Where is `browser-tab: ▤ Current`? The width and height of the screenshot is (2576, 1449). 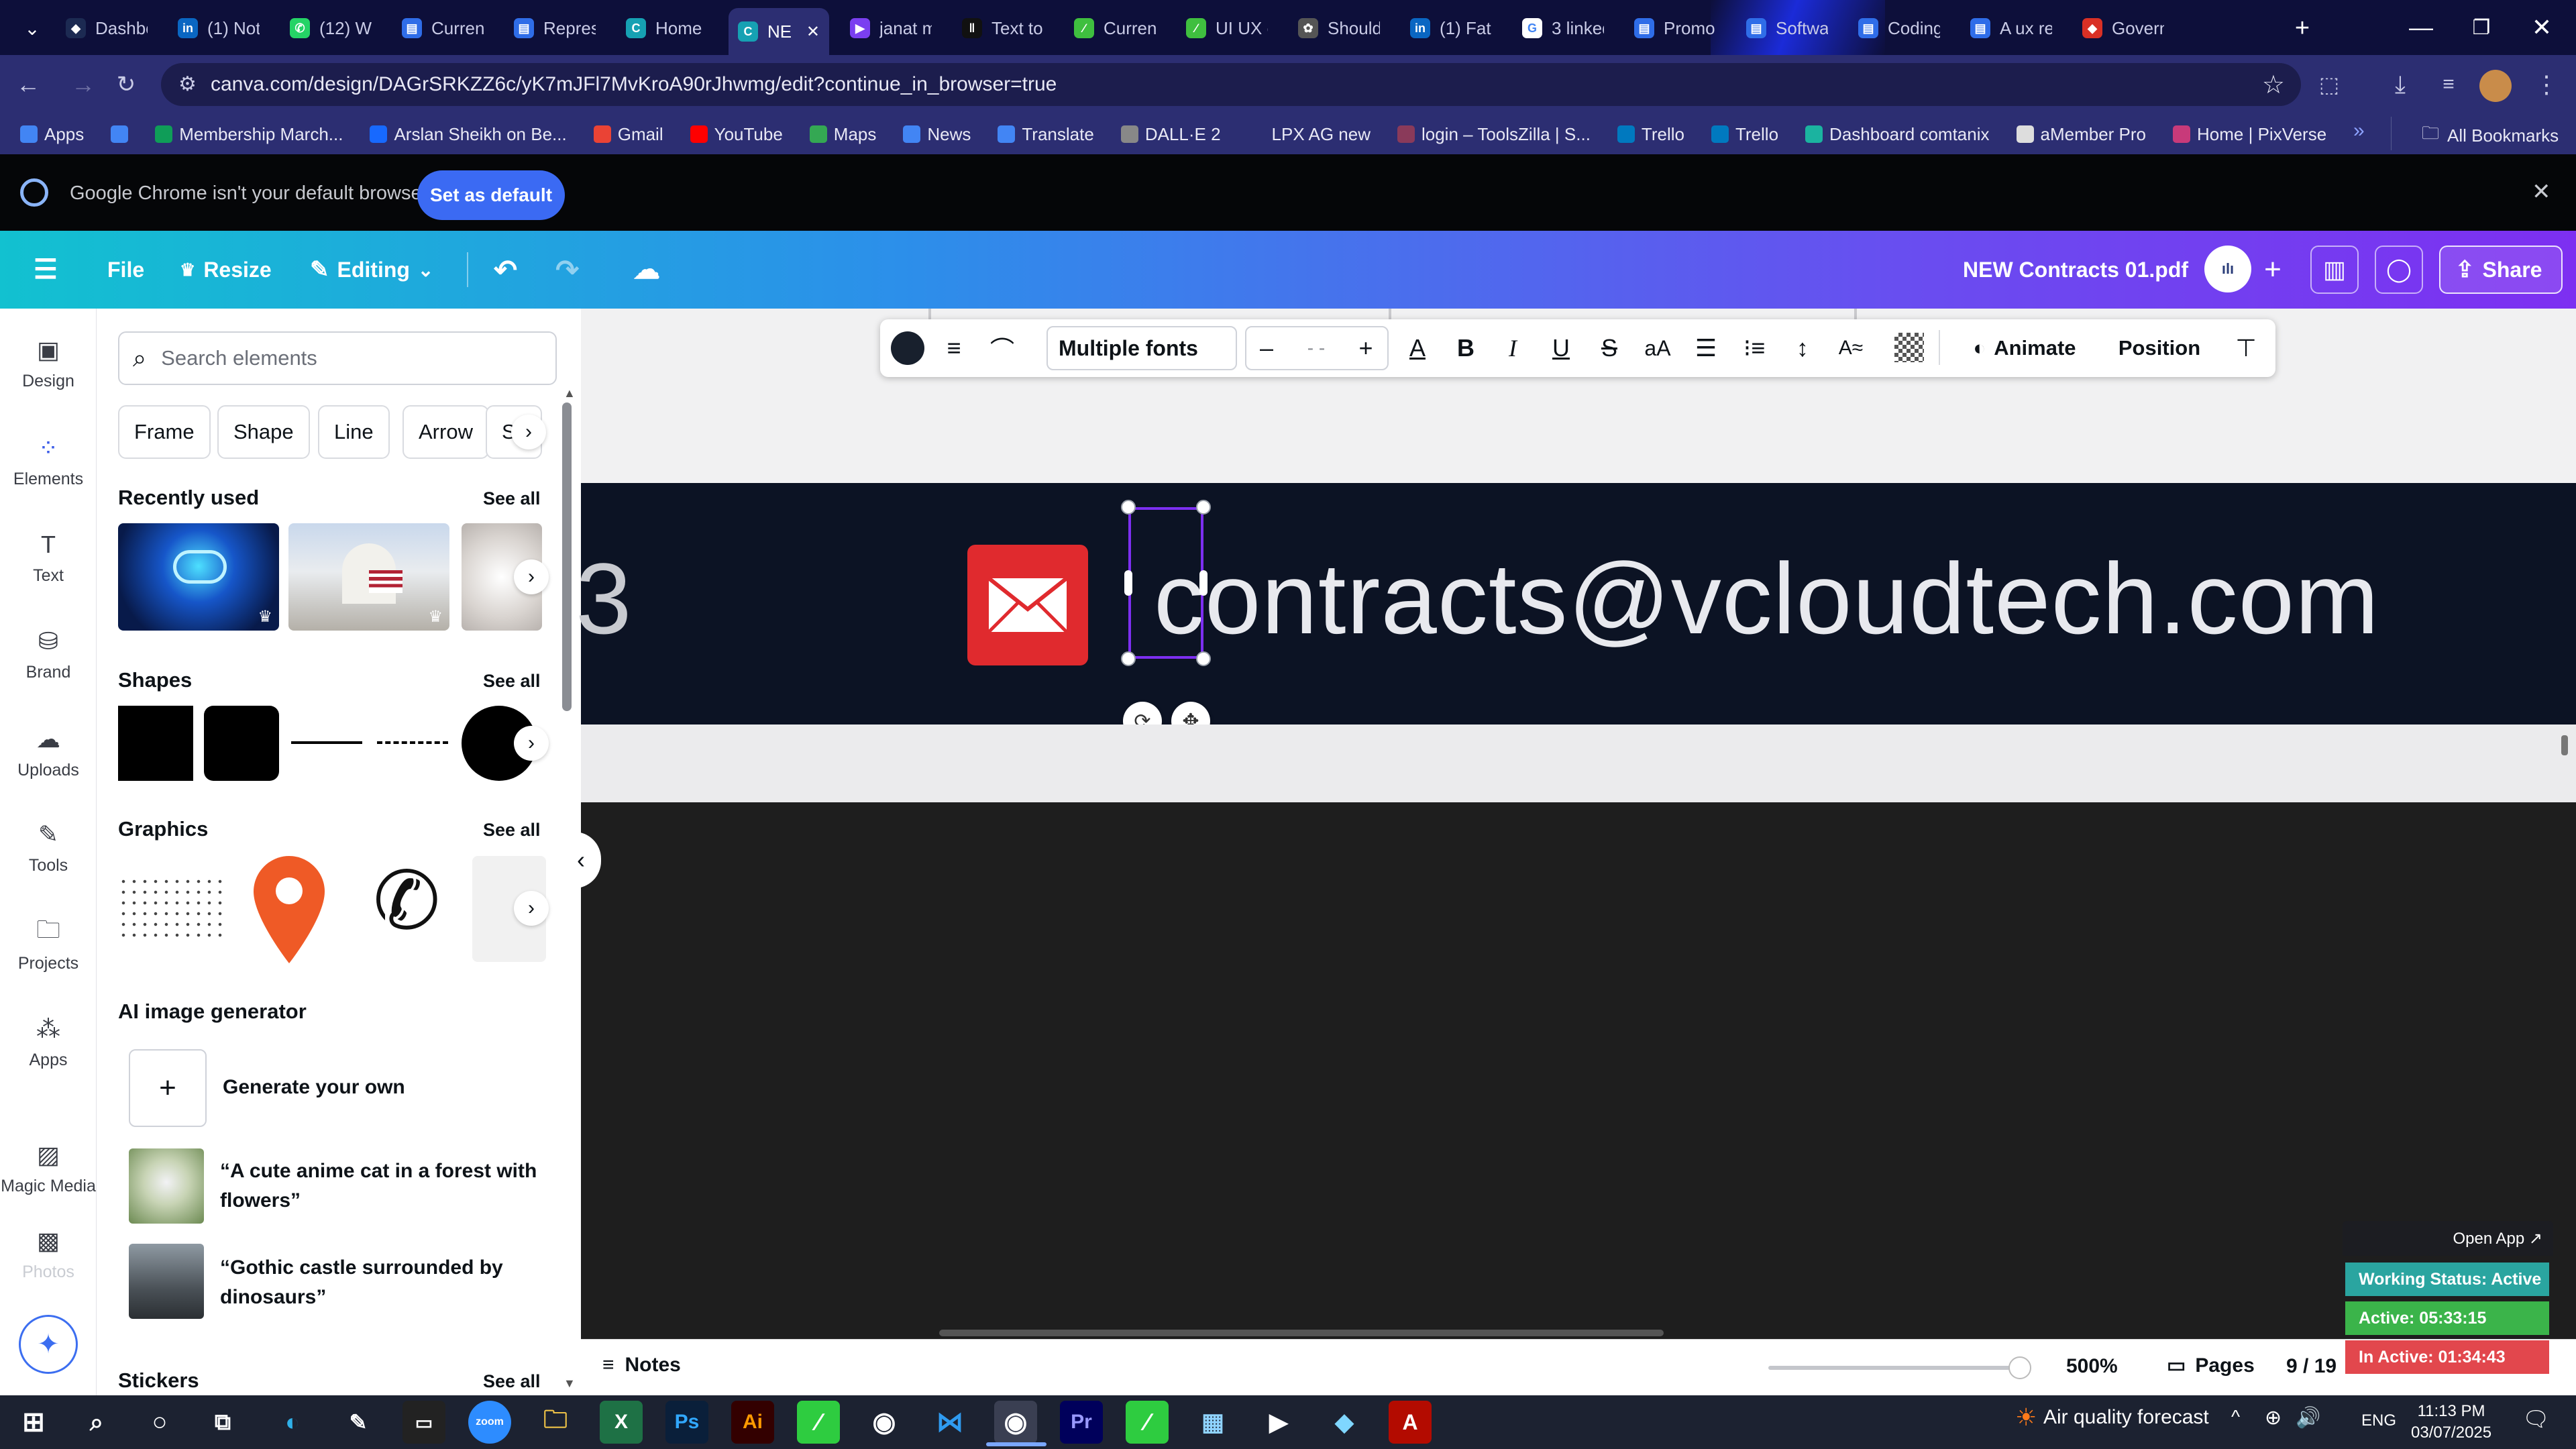
browser-tab: ▤ Current is located at coordinates (442, 28).